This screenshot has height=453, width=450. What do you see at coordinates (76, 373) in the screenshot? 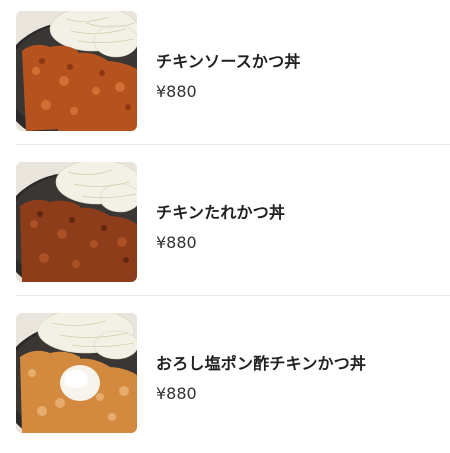
I see `food-photo-oroshi-shio-ponzu-chicken-katsudon` at bounding box center [76, 373].